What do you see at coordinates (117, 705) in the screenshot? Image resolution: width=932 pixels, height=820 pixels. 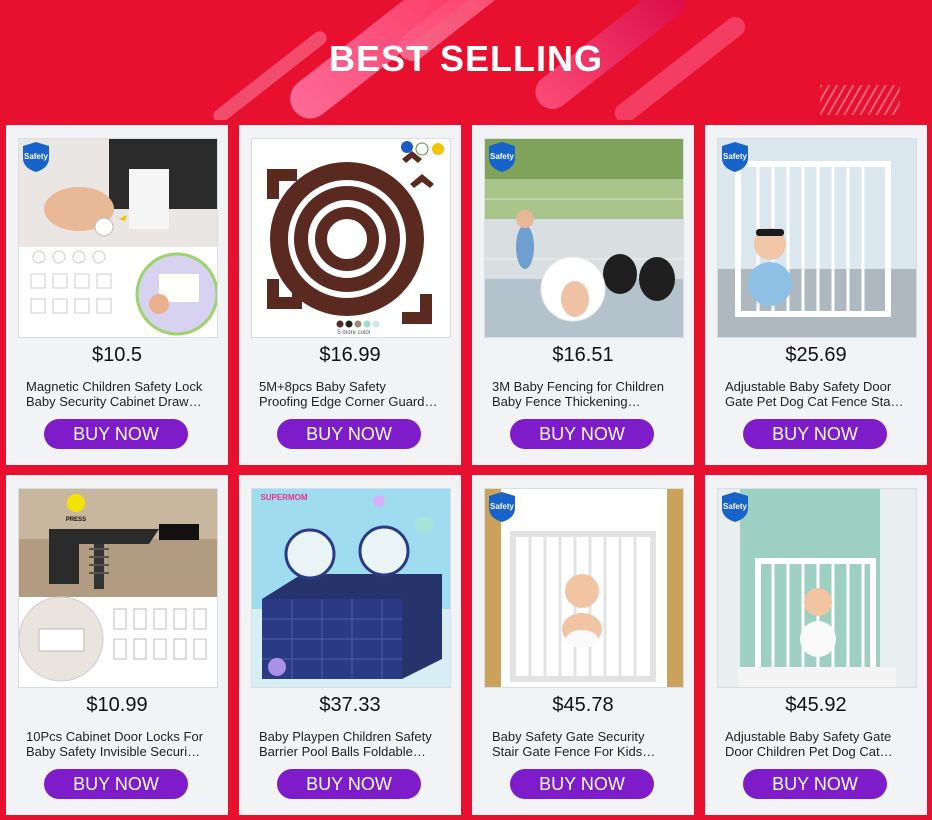 I see `product-price: $10.99` at bounding box center [117, 705].